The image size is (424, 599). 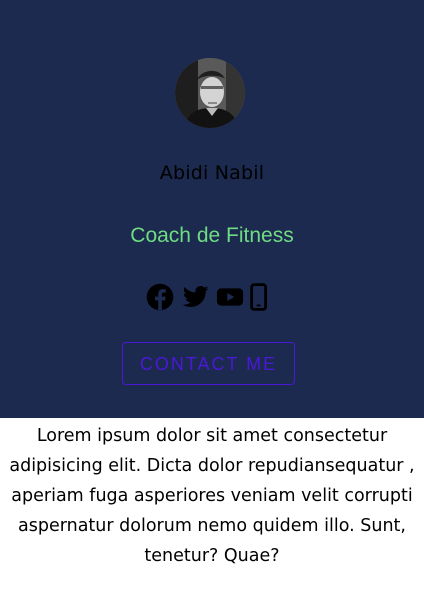 What do you see at coordinates (208, 363) in the screenshot?
I see `contact-me-button: CONTACT ME` at bounding box center [208, 363].